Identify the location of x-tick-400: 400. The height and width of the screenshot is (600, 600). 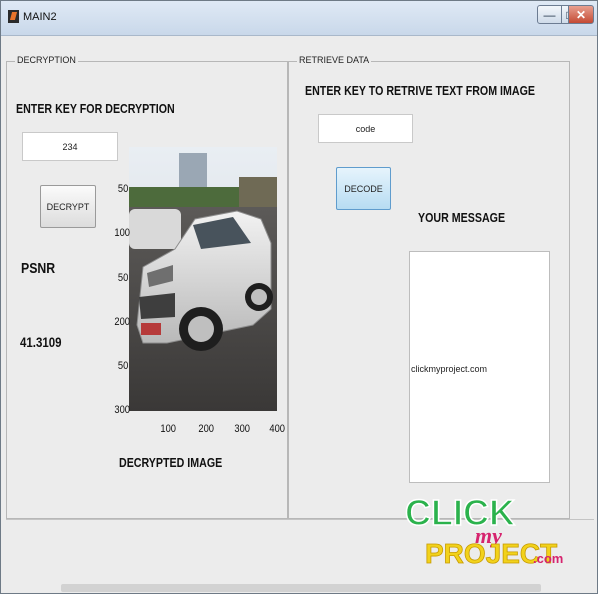
(277, 429).